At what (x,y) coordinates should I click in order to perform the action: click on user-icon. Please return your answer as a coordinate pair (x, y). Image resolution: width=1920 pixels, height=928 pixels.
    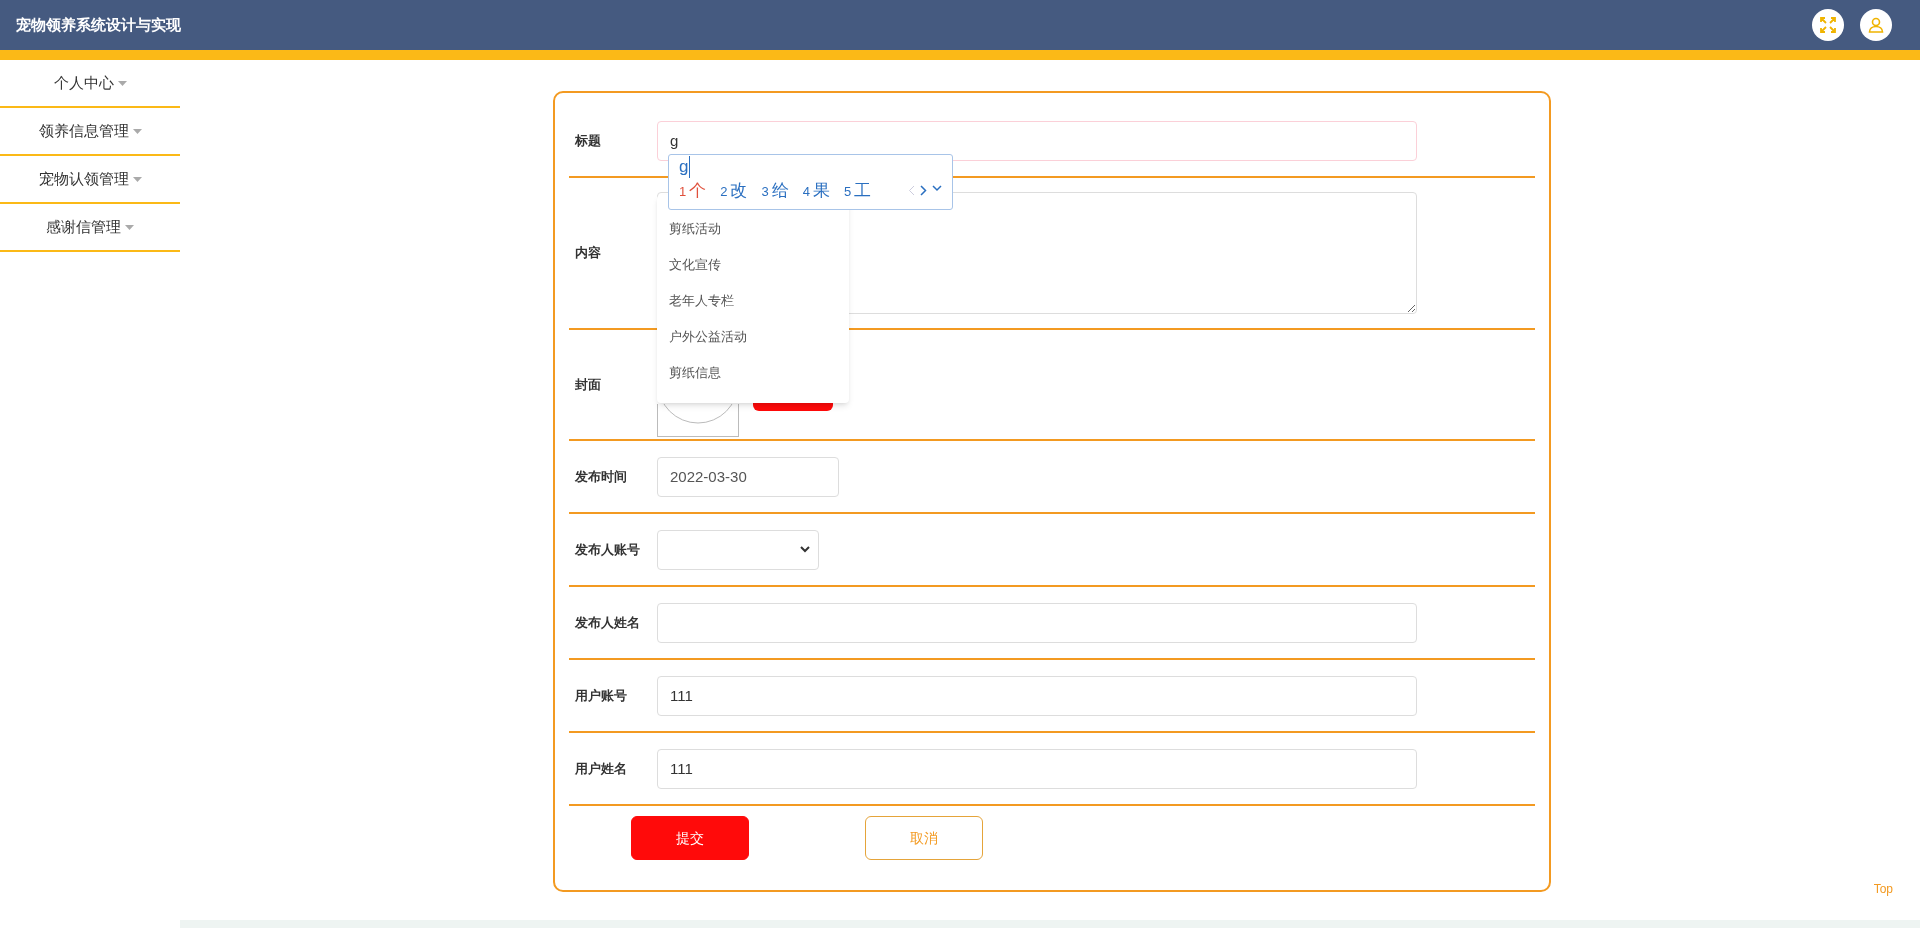
    Looking at the image, I should click on (1876, 25).